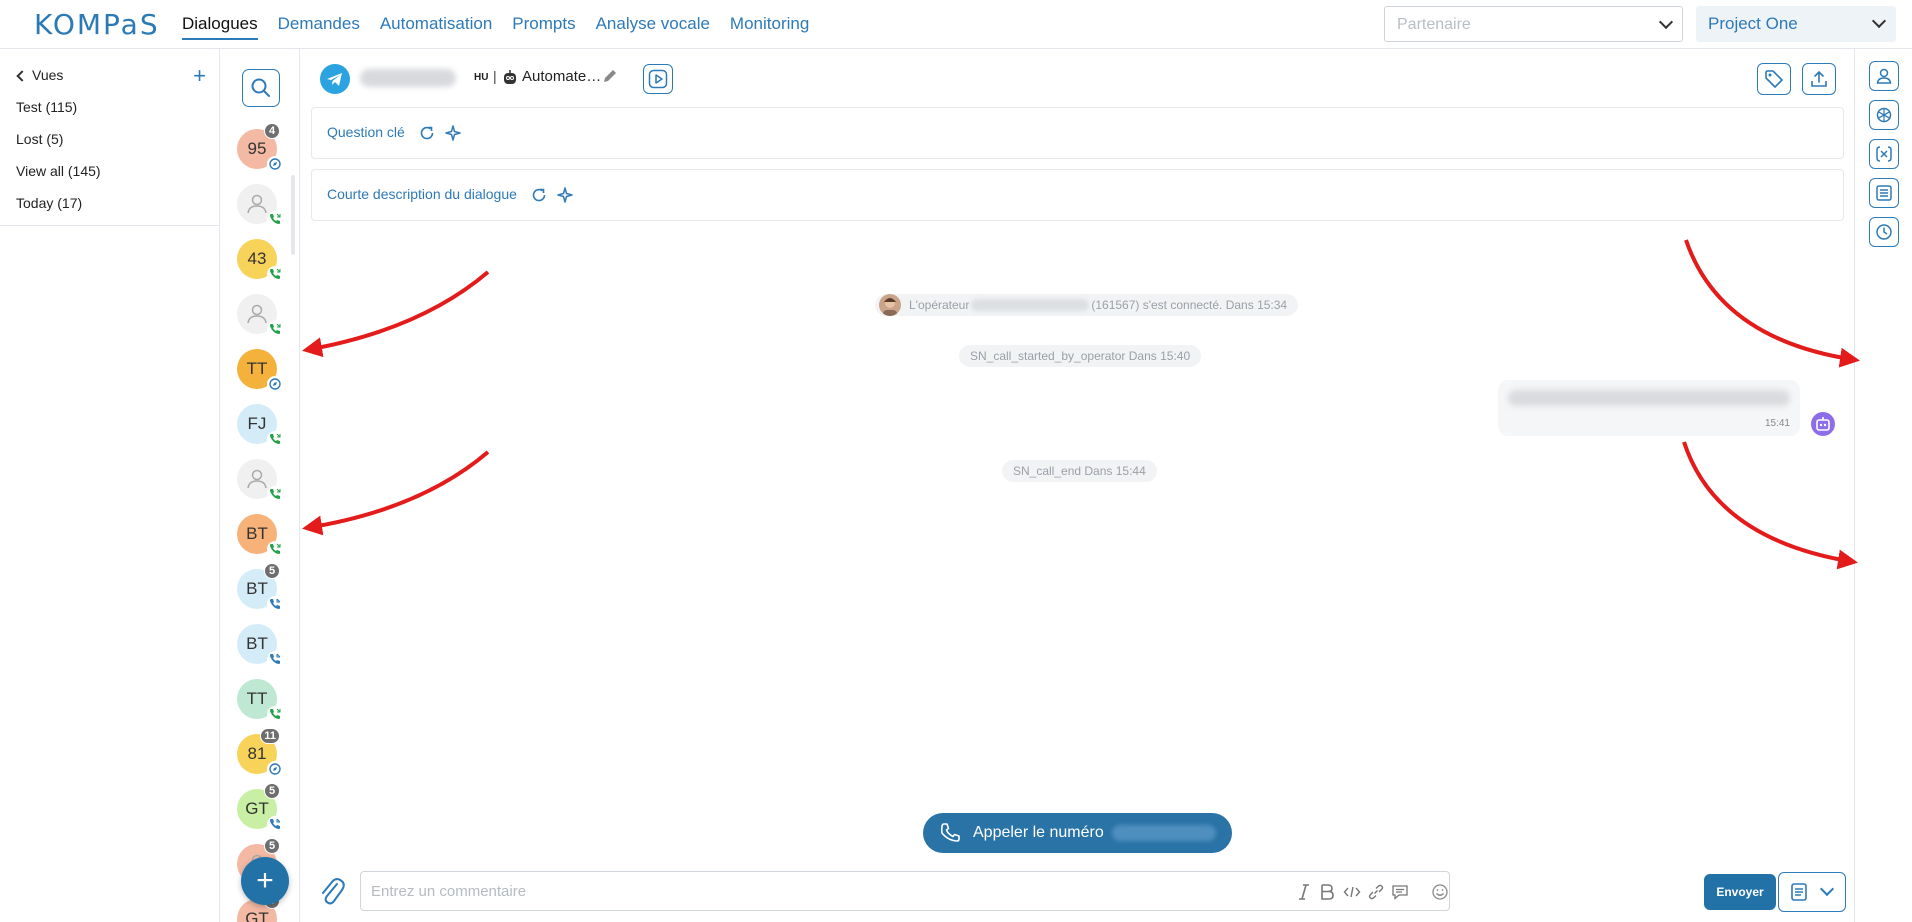 The height and width of the screenshot is (922, 1912). Describe the element at coordinates (1079, 471) in the screenshot. I see `system-message-call-end: SN_call_end Dans 15:44` at that location.